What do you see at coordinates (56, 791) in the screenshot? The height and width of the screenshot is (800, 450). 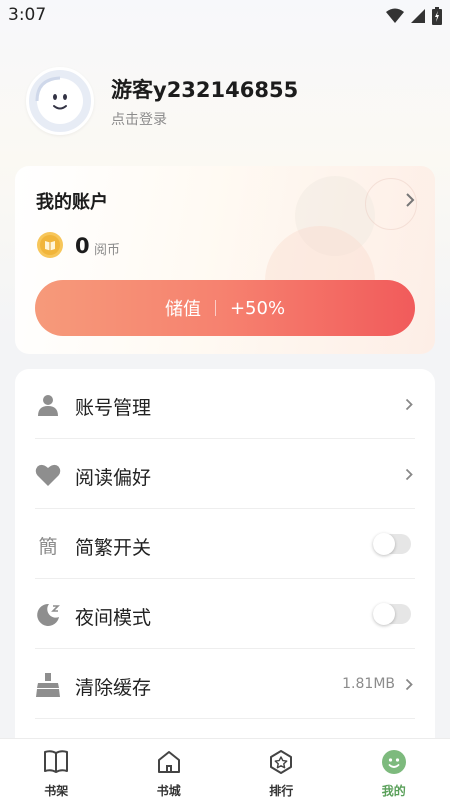 I see `nav-label: 书架` at bounding box center [56, 791].